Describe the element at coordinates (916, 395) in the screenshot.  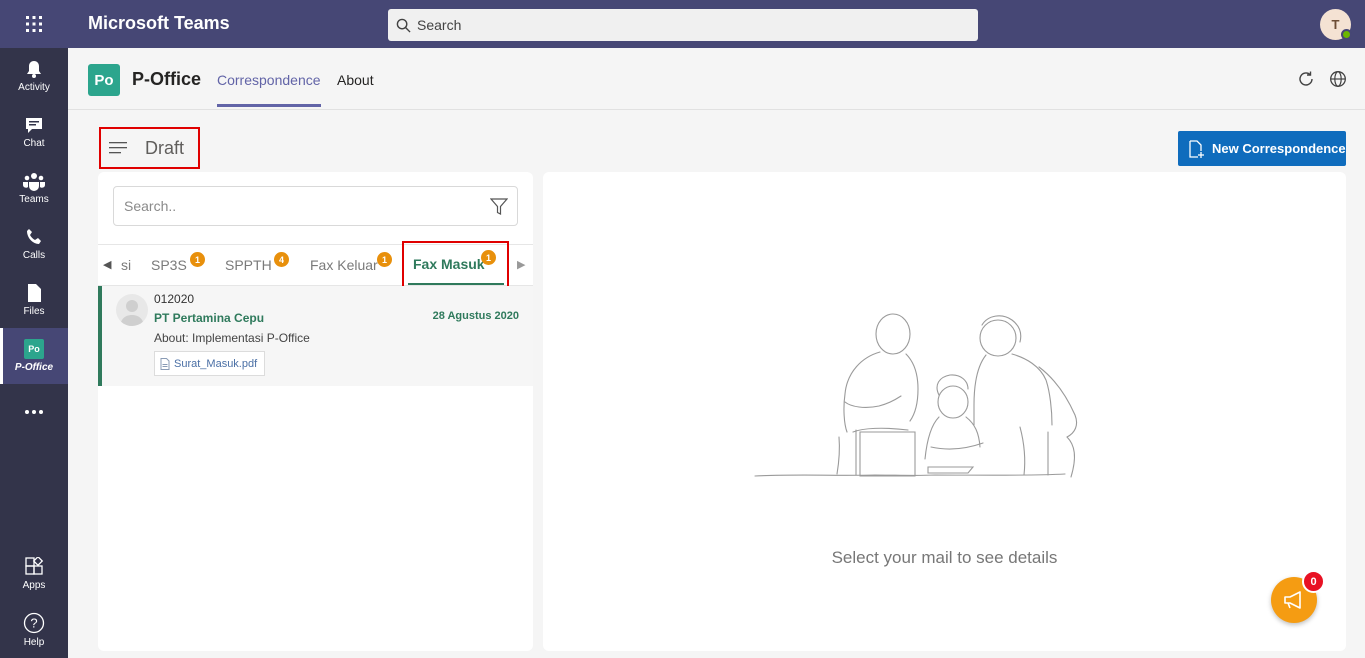
I see `team-illustration` at that location.